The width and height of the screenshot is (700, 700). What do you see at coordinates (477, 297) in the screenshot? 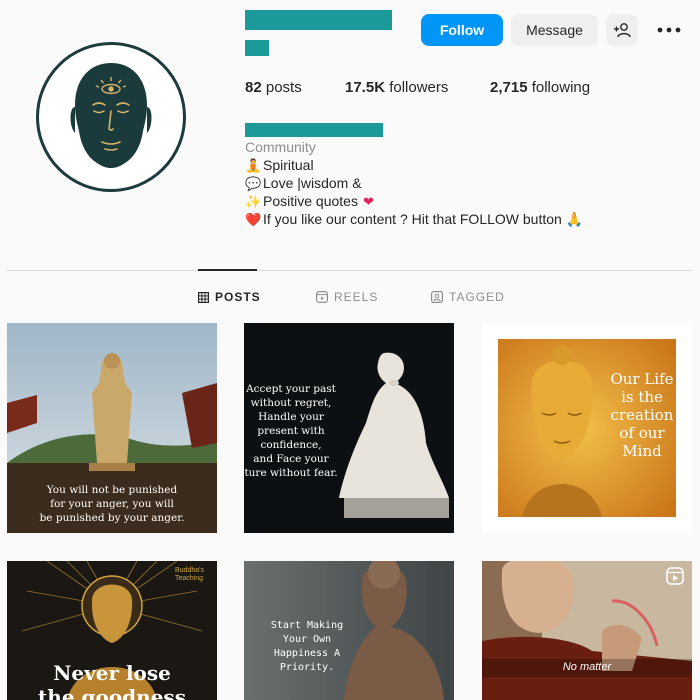
I see `tab-label: TAGGED` at bounding box center [477, 297].